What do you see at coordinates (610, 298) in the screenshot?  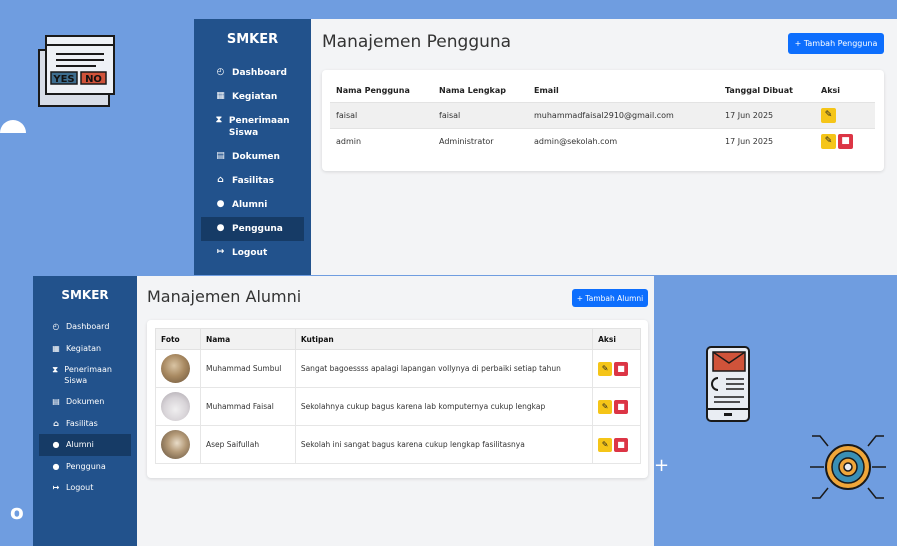 I see `add-alumni-button: + Tambah Alumni` at bounding box center [610, 298].